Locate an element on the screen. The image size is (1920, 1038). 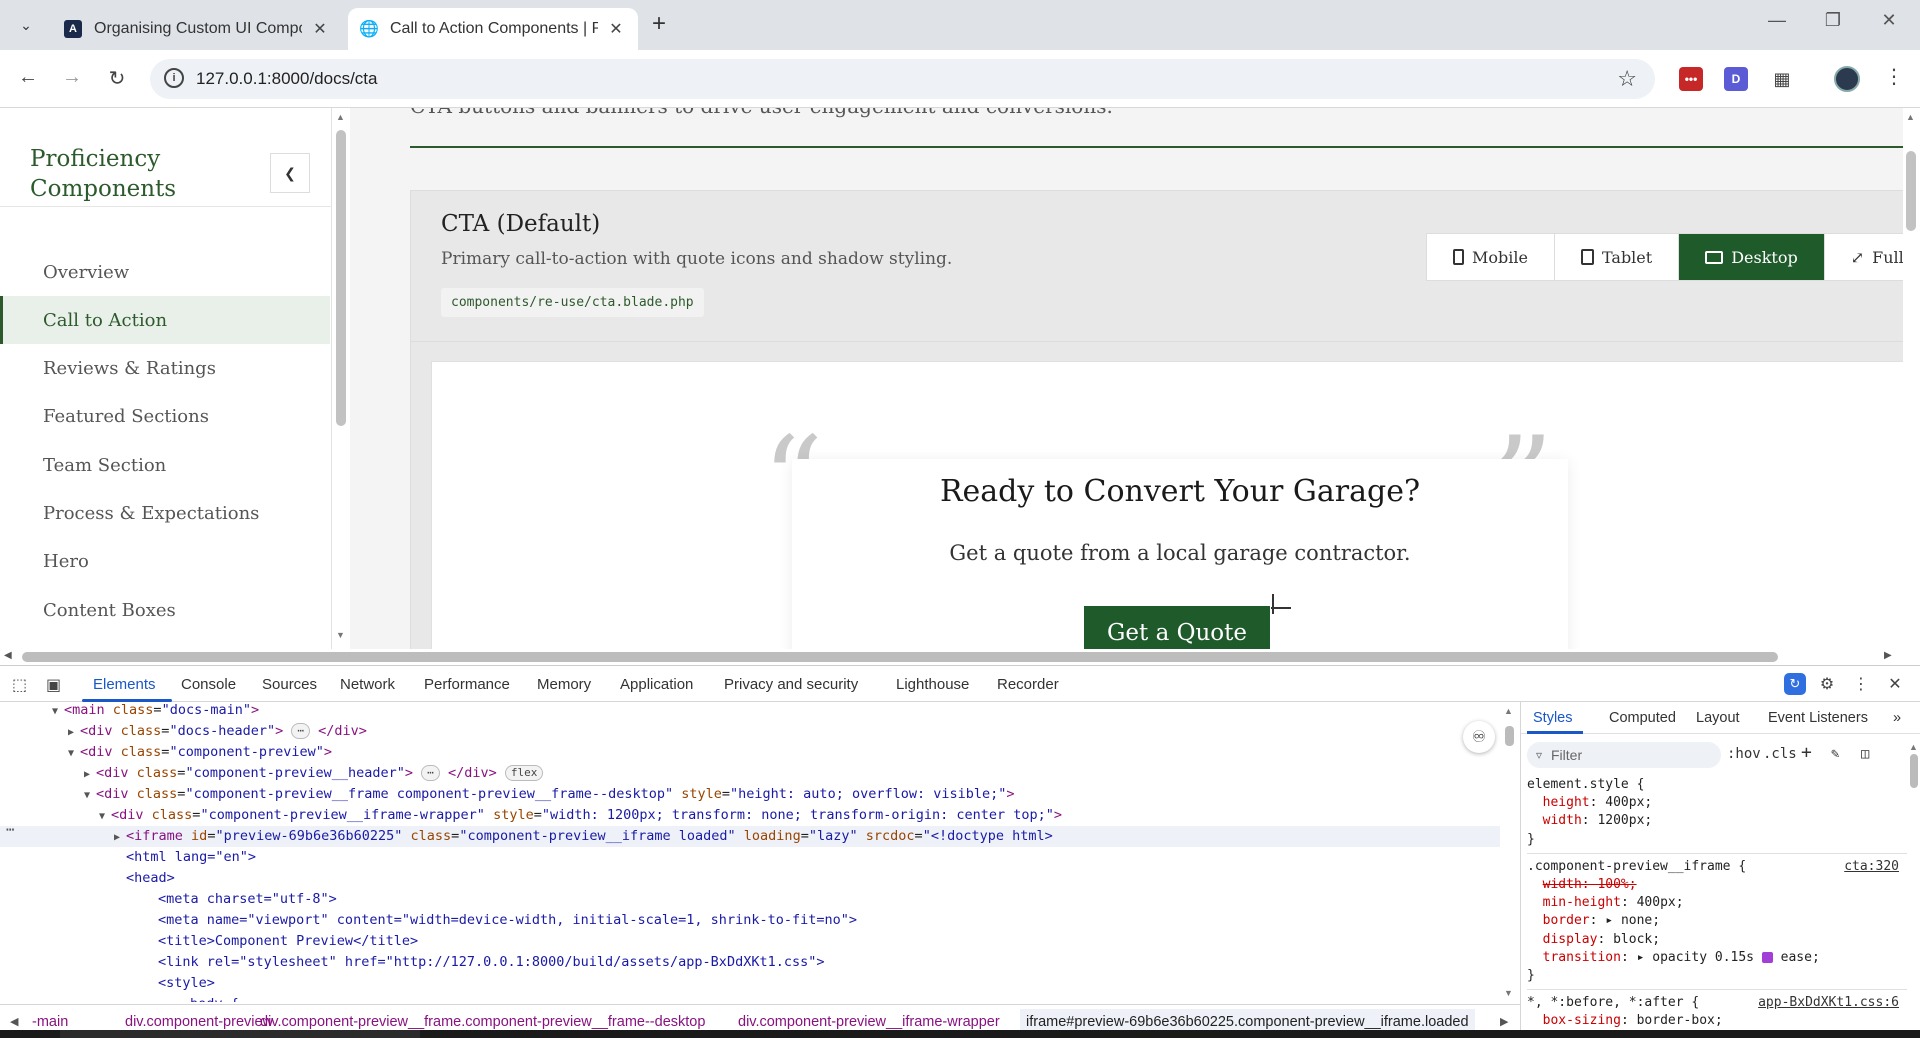
more-tabs-chevron-icon: » is located at coordinates (1897, 718).